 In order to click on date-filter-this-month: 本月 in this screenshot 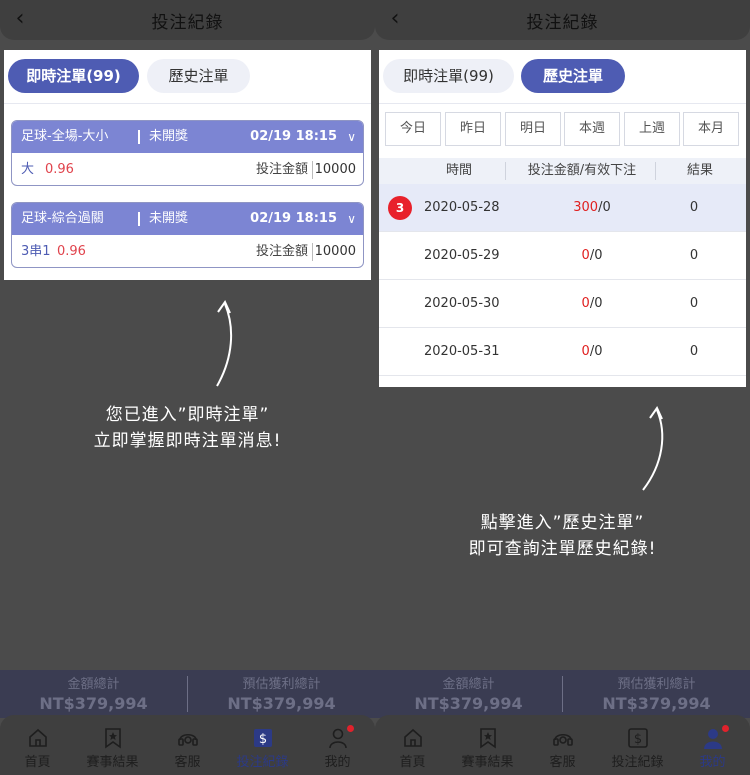, I will do `click(711, 129)`.